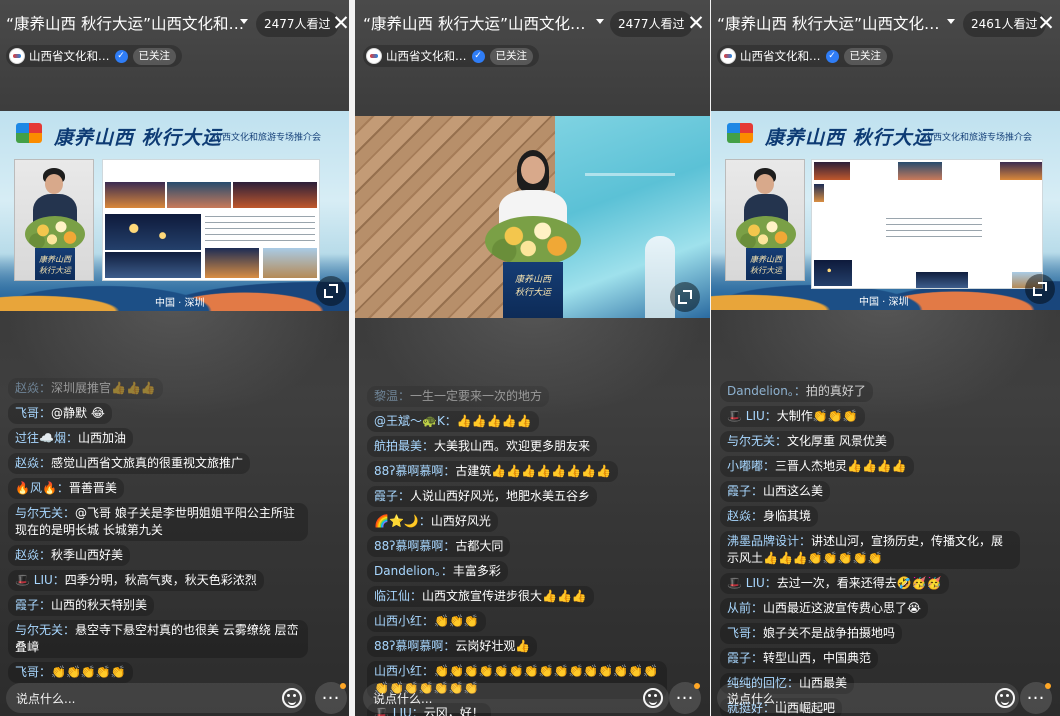 The height and width of the screenshot is (716, 1060). I want to click on comment-author: 小嘟嘟：, so click(751, 466).